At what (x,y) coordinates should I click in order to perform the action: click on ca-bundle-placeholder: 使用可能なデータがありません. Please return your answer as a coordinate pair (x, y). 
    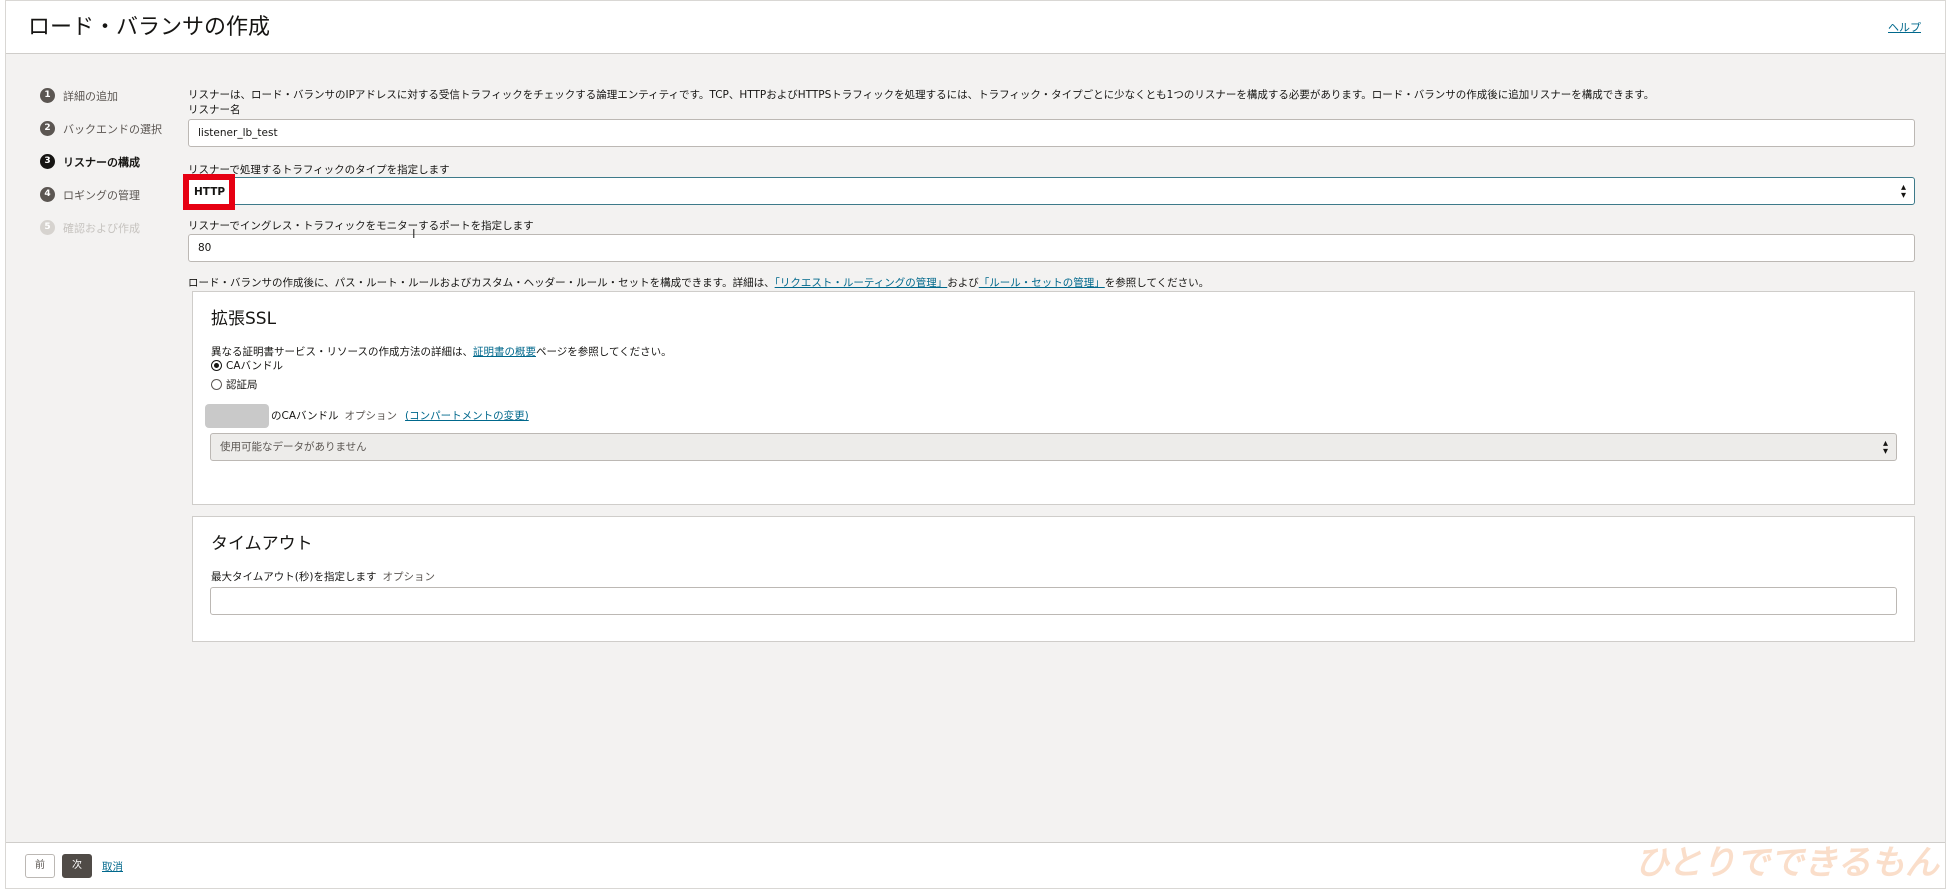
    Looking at the image, I should click on (293, 447).